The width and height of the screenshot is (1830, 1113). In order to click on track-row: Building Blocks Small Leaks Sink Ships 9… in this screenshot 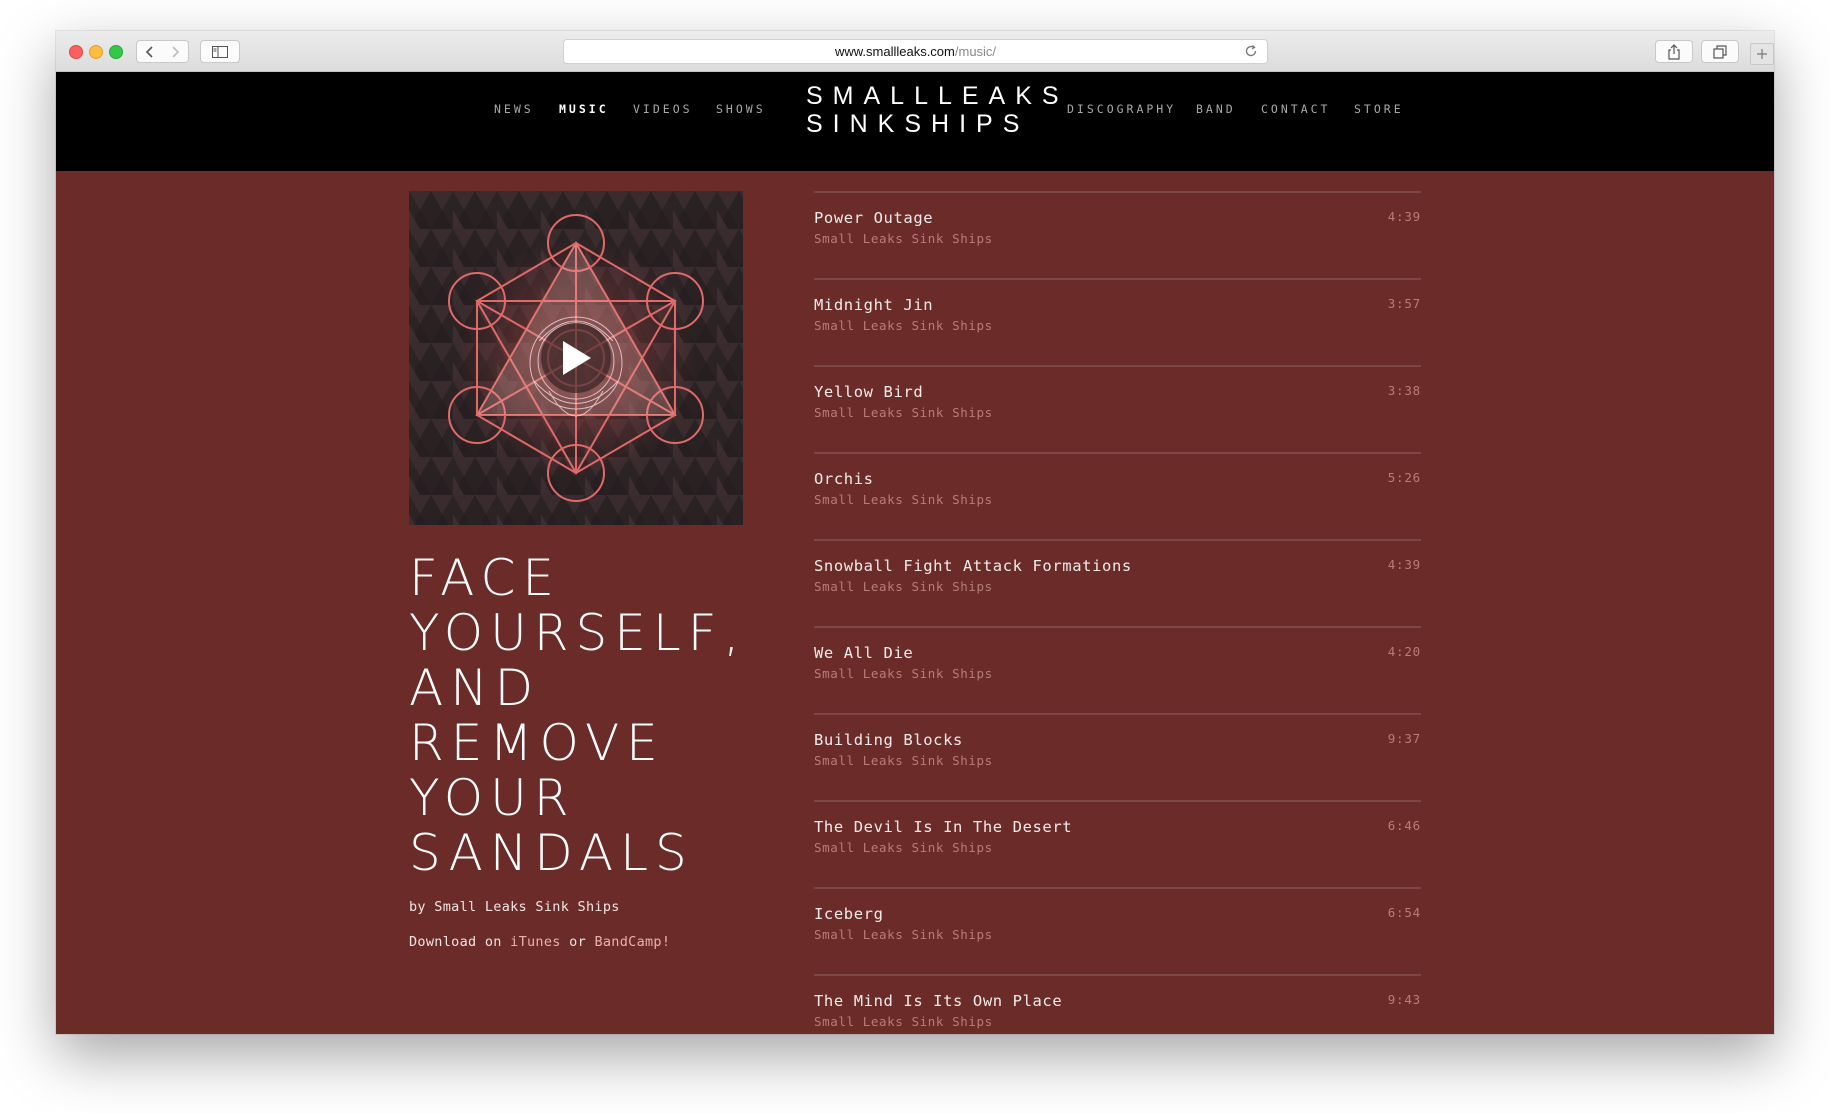, I will do `click(1117, 756)`.